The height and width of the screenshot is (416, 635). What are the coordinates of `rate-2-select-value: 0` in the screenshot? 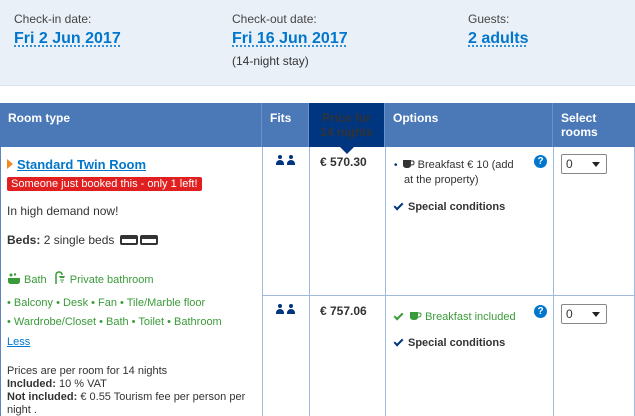 It's located at (569, 314).